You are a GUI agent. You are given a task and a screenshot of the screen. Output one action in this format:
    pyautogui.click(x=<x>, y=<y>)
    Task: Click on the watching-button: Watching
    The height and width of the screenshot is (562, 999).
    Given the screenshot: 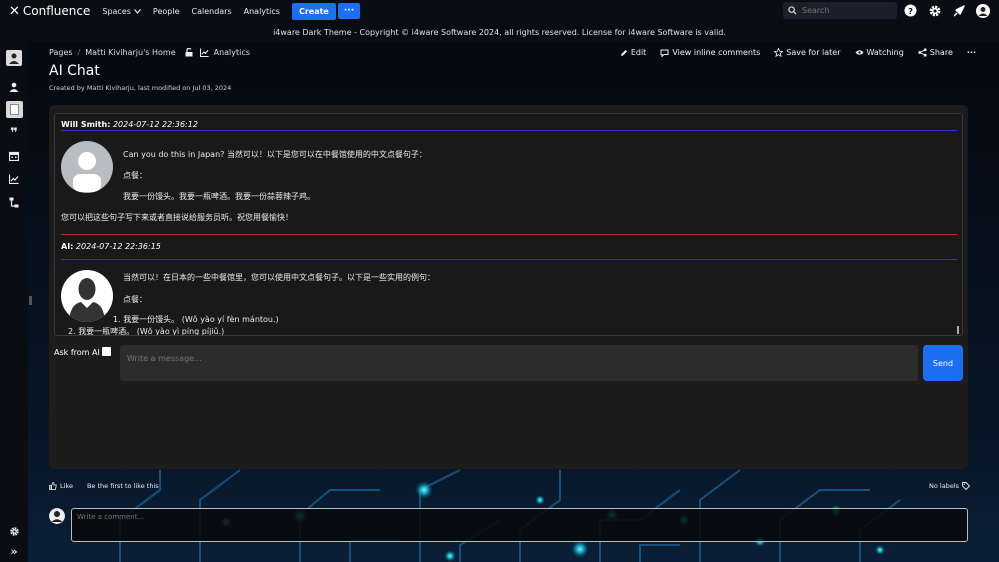 What is the action you would take?
    pyautogui.click(x=879, y=52)
    